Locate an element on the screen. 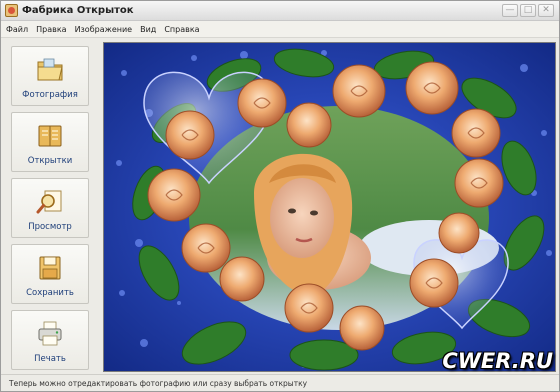  menu-image: Изображение is located at coordinates (104, 29).